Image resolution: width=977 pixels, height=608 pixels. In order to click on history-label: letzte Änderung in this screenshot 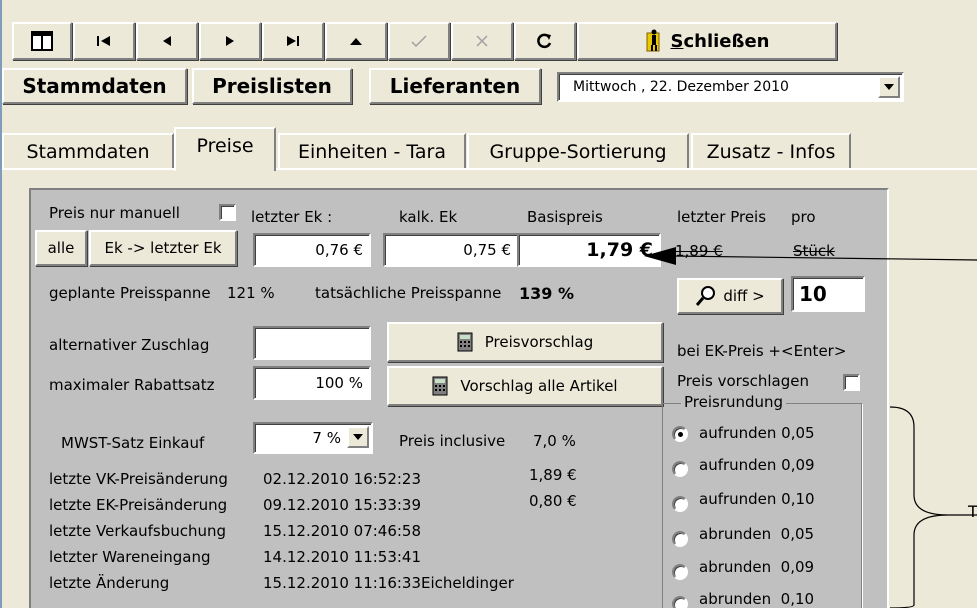, I will do `click(109, 583)`.